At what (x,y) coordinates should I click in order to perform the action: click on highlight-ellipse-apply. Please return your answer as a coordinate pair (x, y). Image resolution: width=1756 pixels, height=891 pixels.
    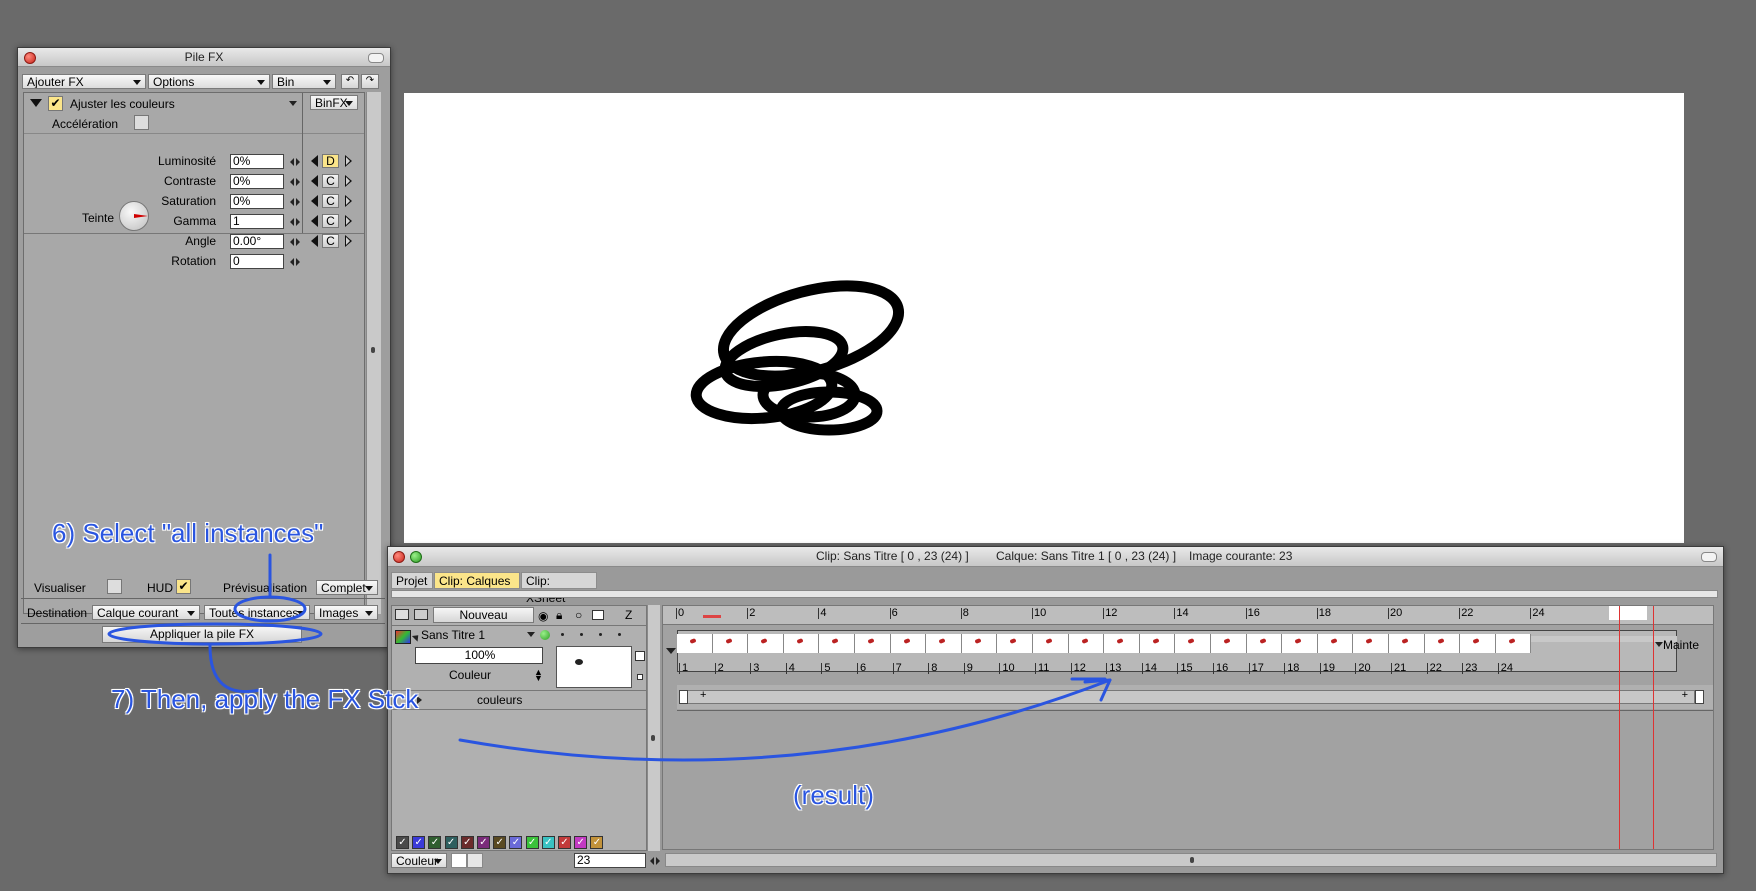
    Looking at the image, I should click on (215, 634).